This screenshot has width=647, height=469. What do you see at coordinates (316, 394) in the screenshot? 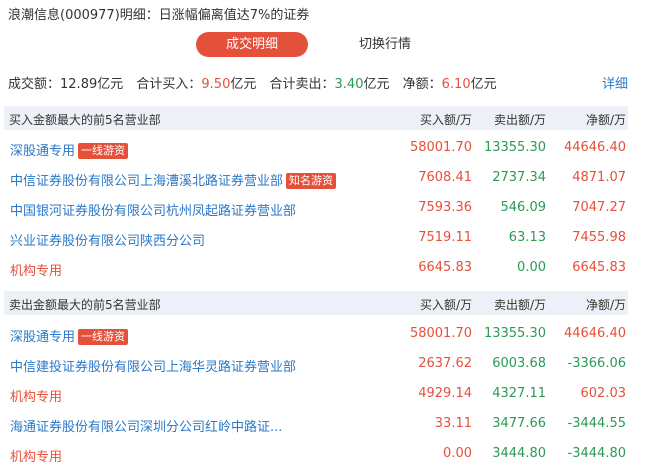
I see `table-row: 机构专用 4929.14 4327.11 602.03` at bounding box center [316, 394].